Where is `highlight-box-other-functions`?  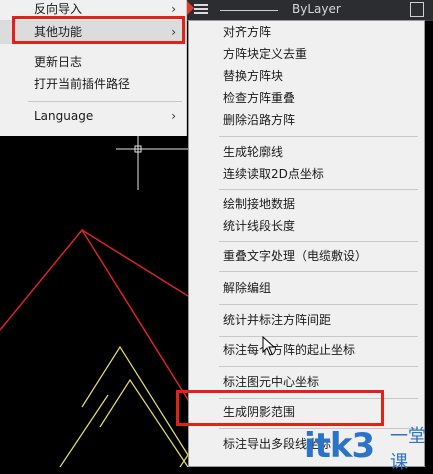
highlight-box-other-functions is located at coordinates (98, 30).